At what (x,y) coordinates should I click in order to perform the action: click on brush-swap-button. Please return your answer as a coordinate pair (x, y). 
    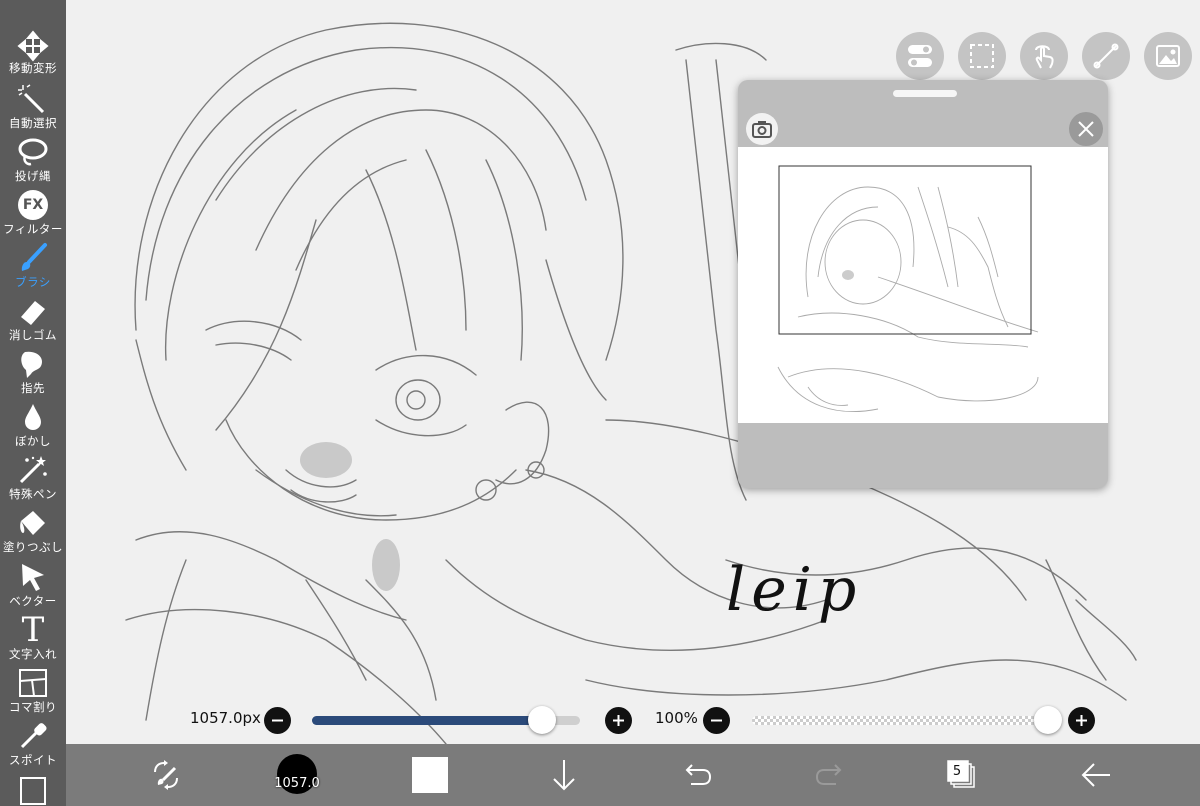
    Looking at the image, I should click on (166, 775).